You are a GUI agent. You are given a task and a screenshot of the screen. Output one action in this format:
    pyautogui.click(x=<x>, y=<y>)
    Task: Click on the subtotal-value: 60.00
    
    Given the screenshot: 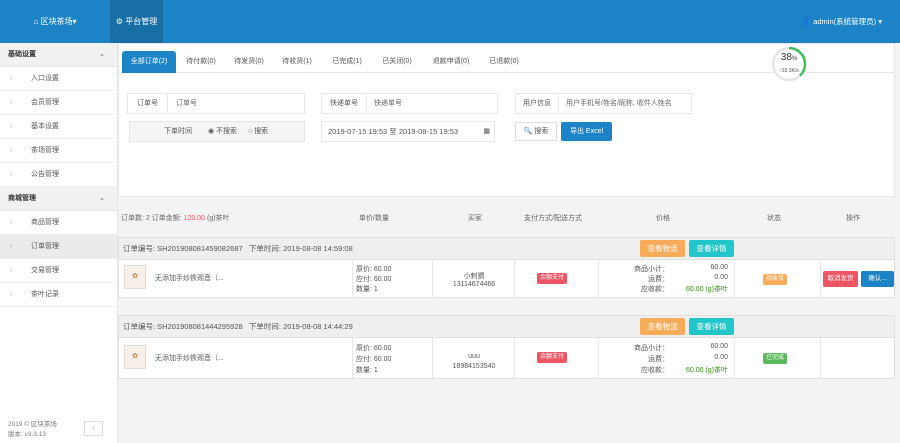 What is the action you would take?
    pyautogui.click(x=719, y=267)
    